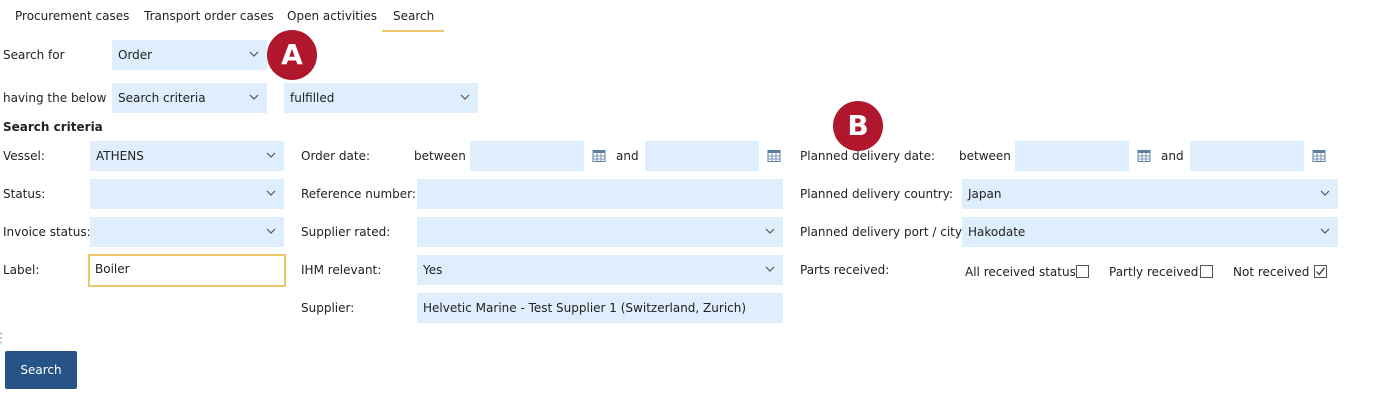  Describe the element at coordinates (1082, 271) in the screenshot. I see `all-received-status-checkbox` at that location.